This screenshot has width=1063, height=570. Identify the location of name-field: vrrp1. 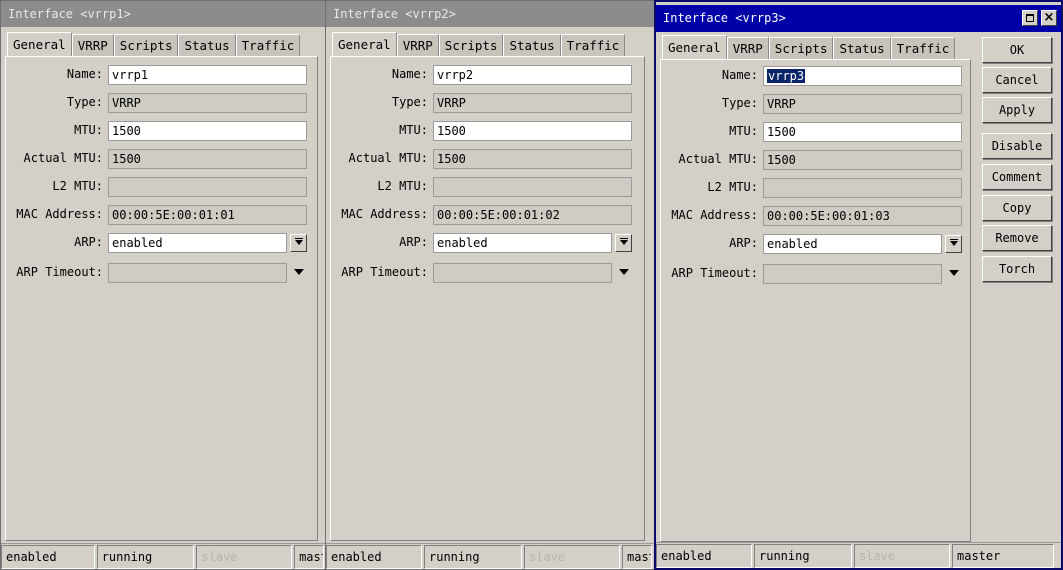
(207, 75).